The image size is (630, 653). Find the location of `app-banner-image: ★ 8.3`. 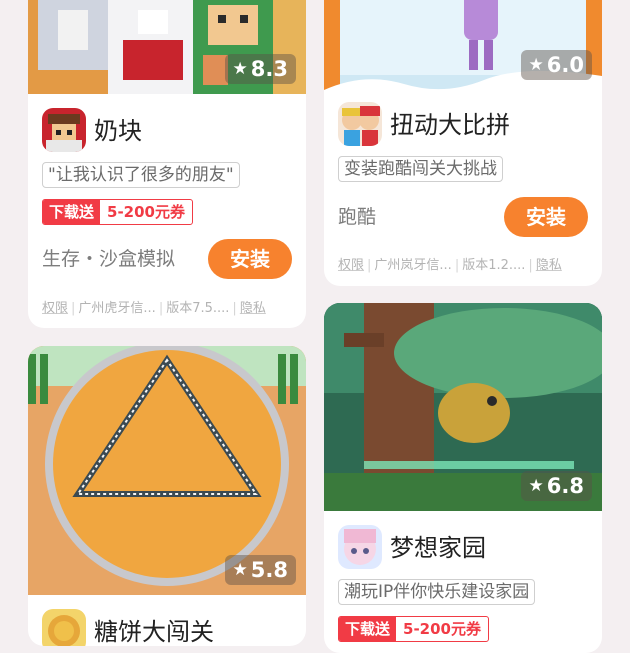

app-banner-image: ★ 8.3 is located at coordinates (167, 47).